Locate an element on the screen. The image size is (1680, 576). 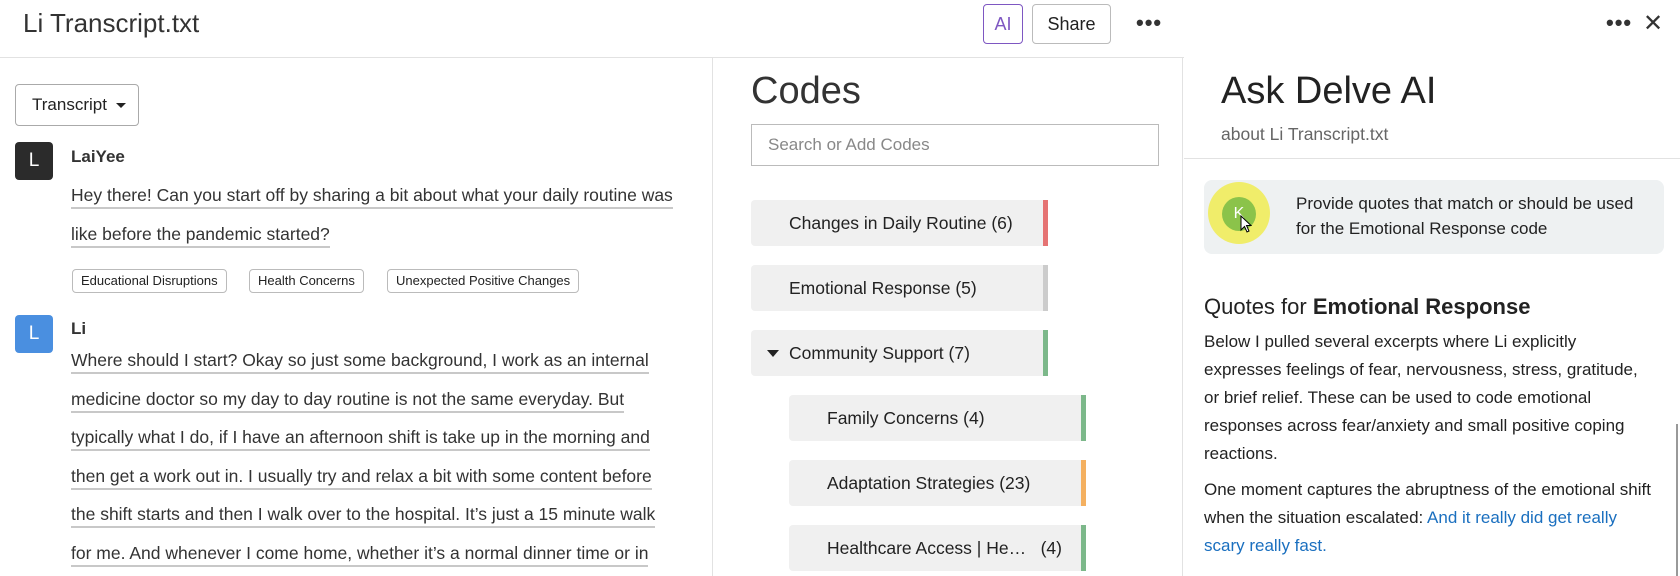
transcript-dropdown: Transcript is located at coordinates (77, 105).